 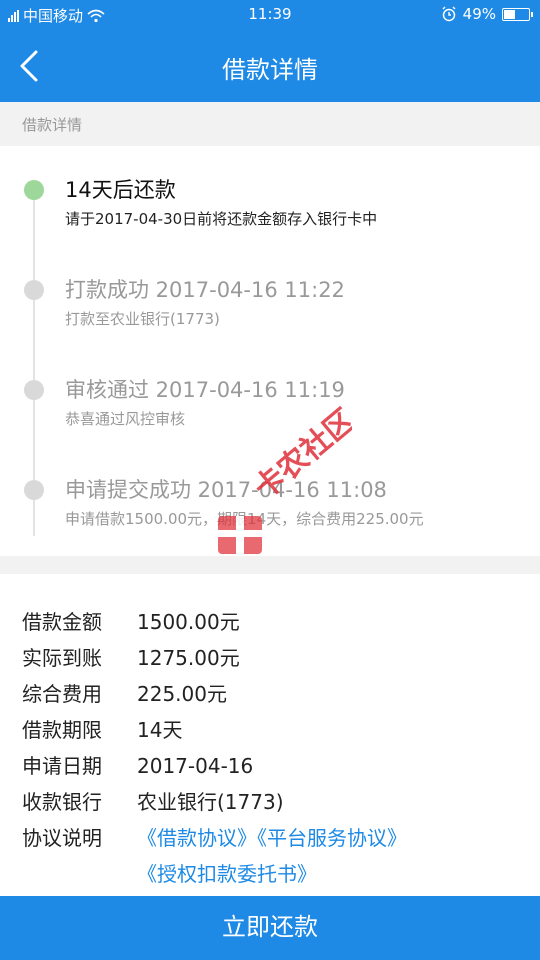 What do you see at coordinates (142, 319) in the screenshot?
I see `timeline-subtitle: 打款至农业银行(1773)` at bounding box center [142, 319].